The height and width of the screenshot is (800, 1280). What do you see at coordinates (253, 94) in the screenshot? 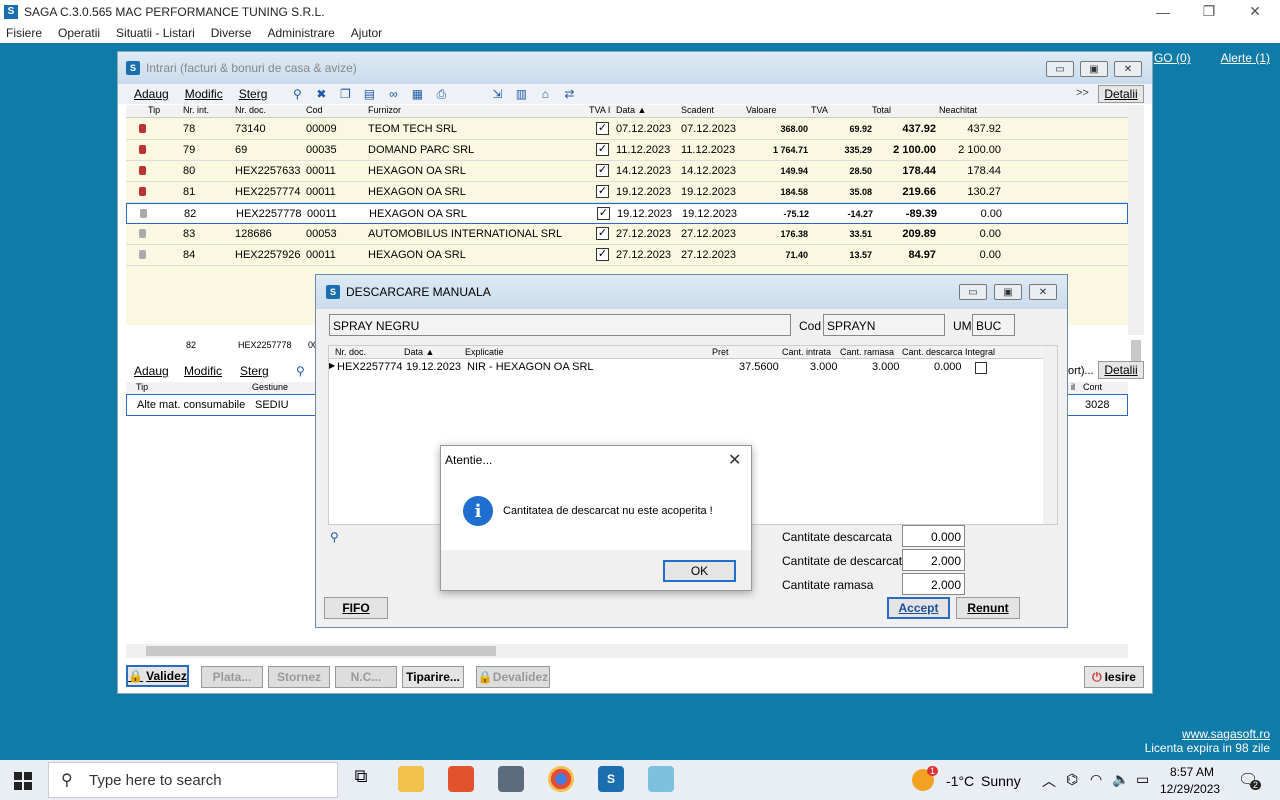
I see `sterg-button: Sterg` at bounding box center [253, 94].